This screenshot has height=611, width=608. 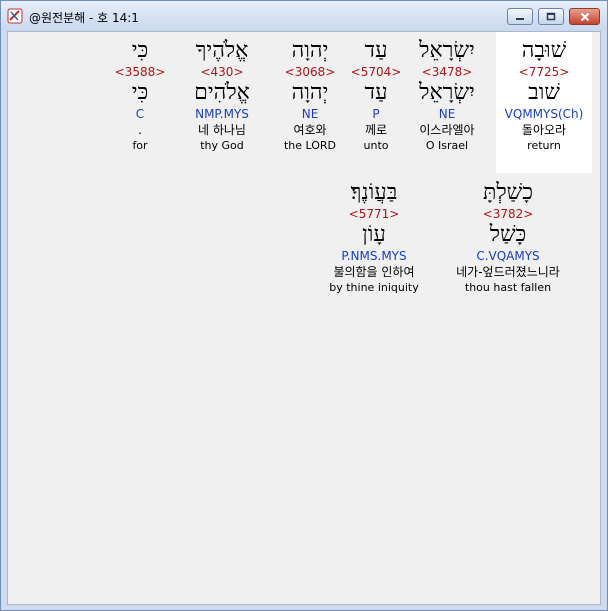 I want to click on close-icon, so click(x=584, y=16).